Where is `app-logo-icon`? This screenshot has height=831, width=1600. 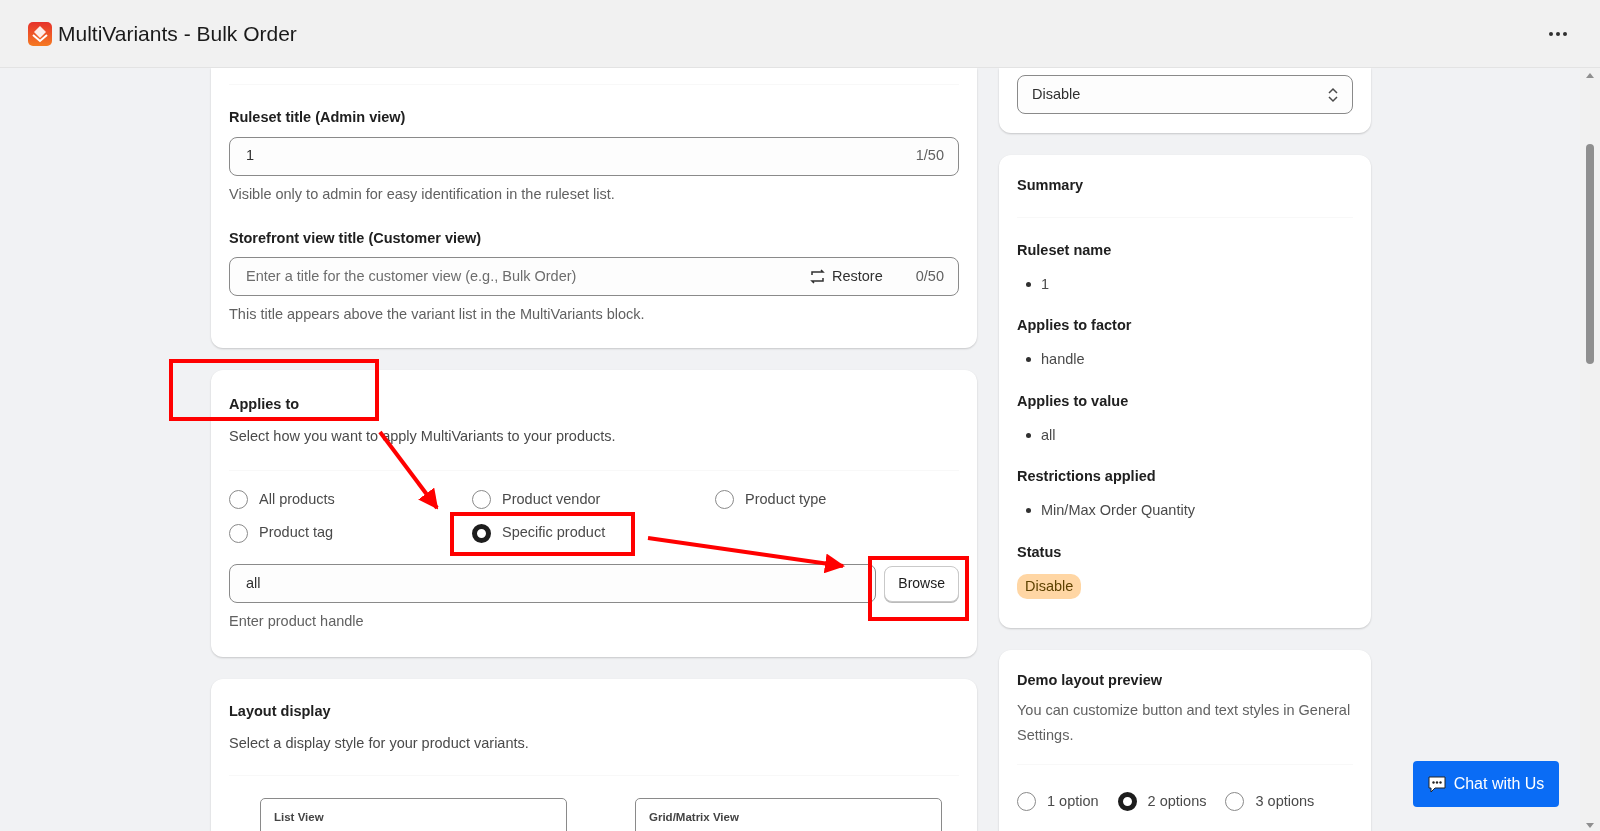
app-logo-icon is located at coordinates (40, 33).